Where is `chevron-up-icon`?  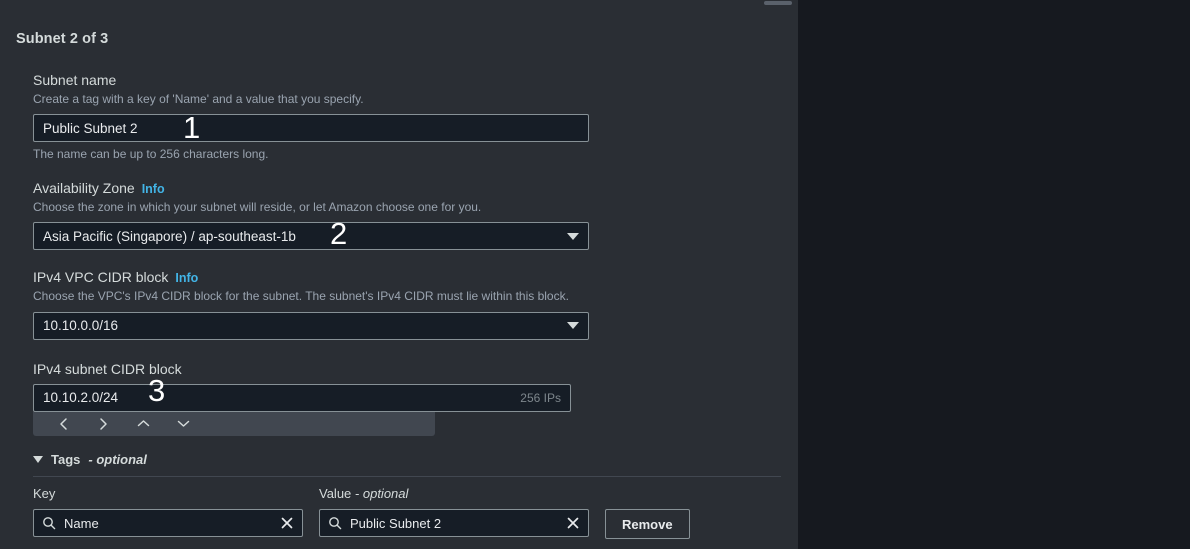
chevron-up-icon is located at coordinates (143, 423).